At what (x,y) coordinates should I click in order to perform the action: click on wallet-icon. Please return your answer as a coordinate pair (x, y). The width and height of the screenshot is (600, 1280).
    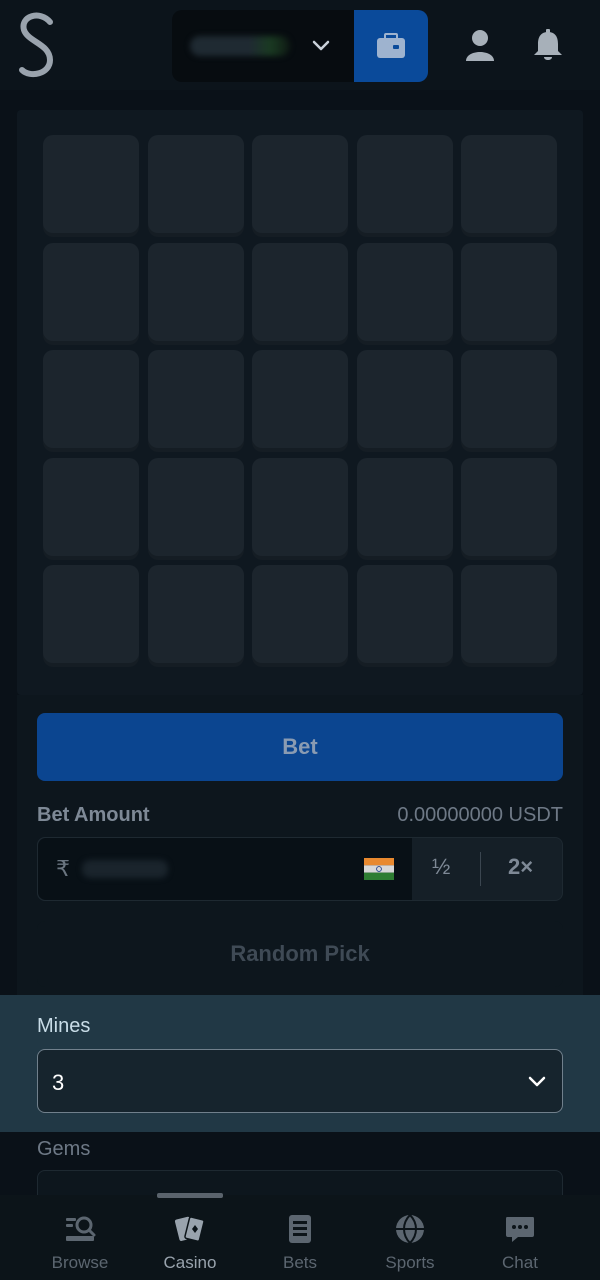
    Looking at the image, I should click on (391, 45).